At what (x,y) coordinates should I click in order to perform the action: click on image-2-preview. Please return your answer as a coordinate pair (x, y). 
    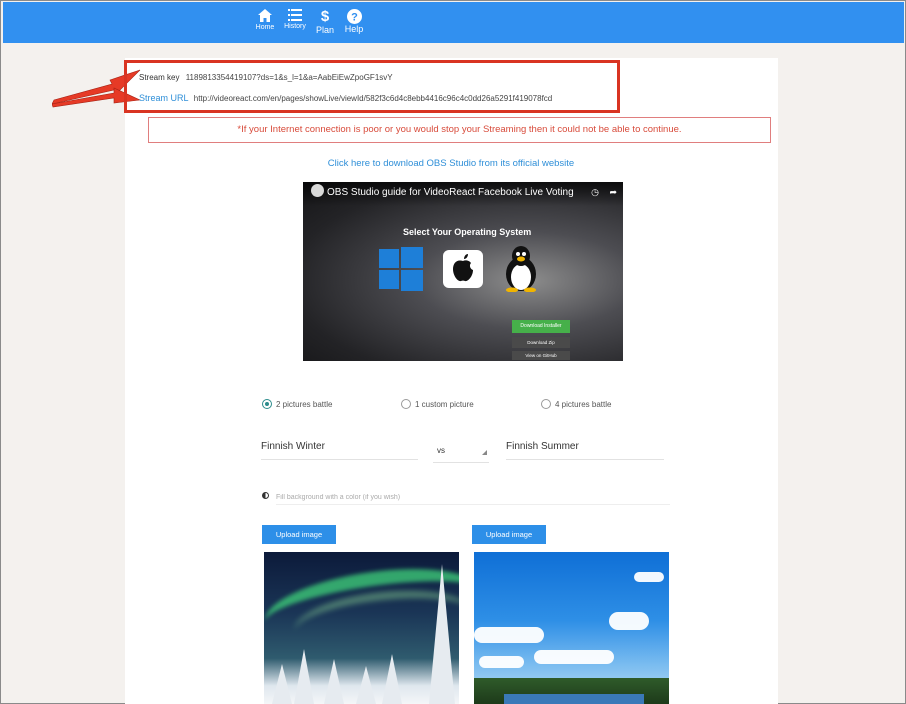
    Looking at the image, I should click on (571, 628).